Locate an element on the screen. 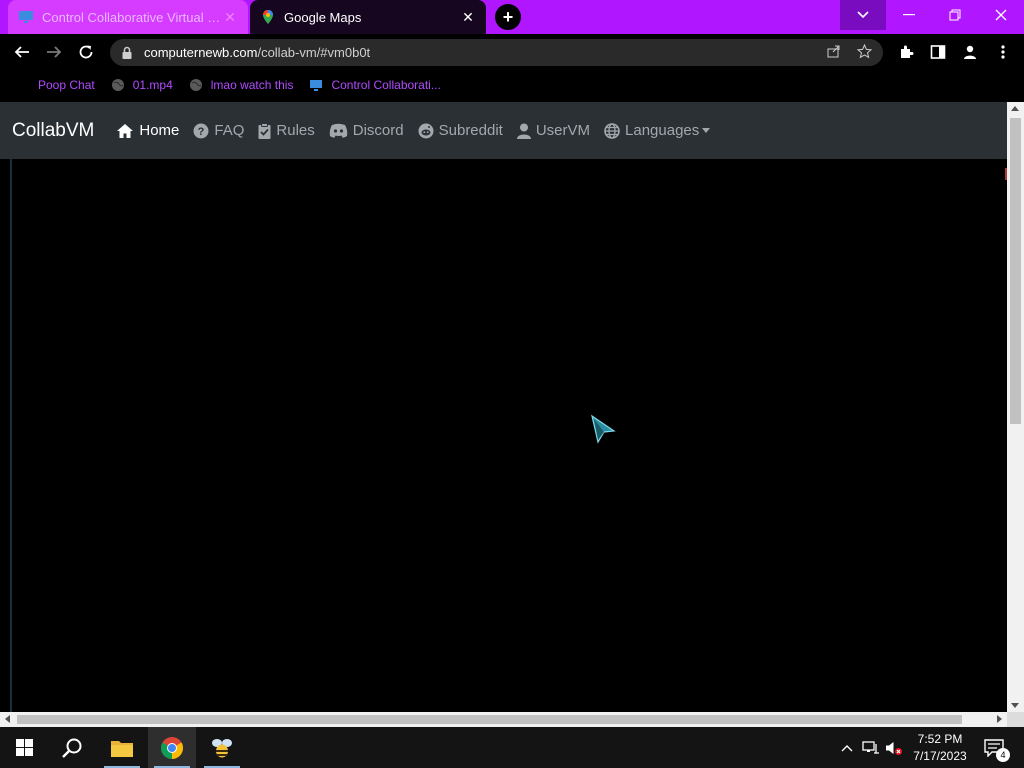 Image resolution: width=1024 pixels, height=768 pixels. extensions-icon is located at coordinates (906, 52).